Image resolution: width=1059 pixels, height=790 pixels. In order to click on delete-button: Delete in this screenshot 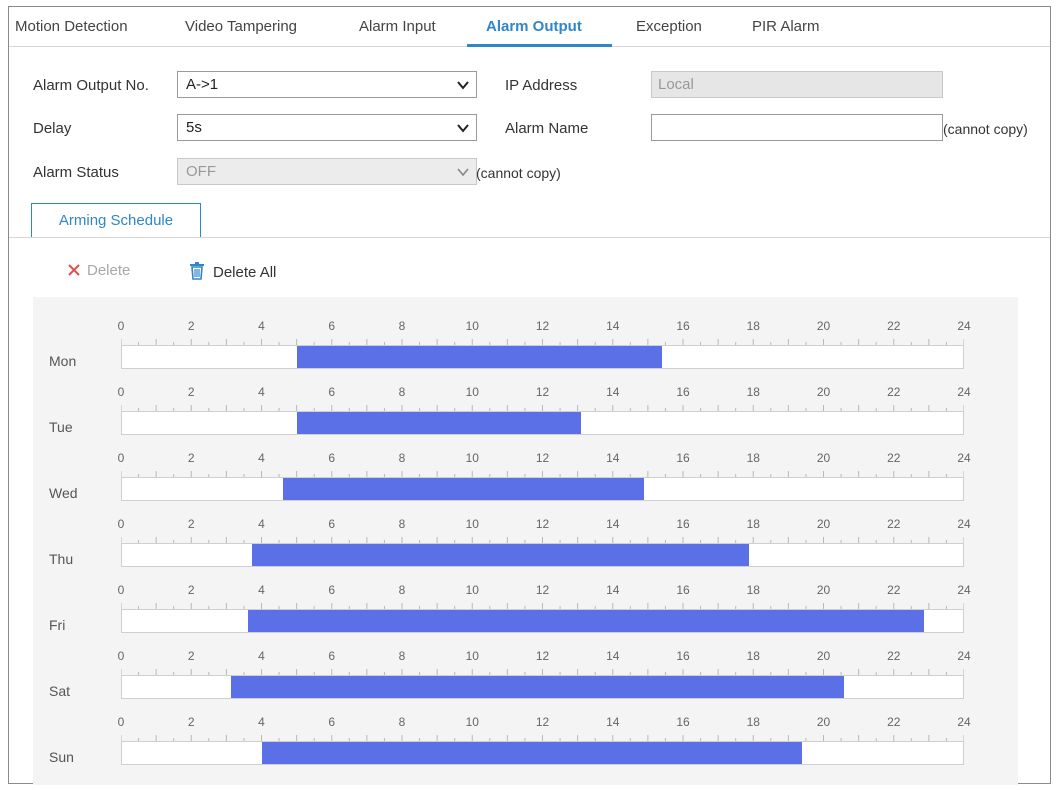, I will do `click(98, 270)`.